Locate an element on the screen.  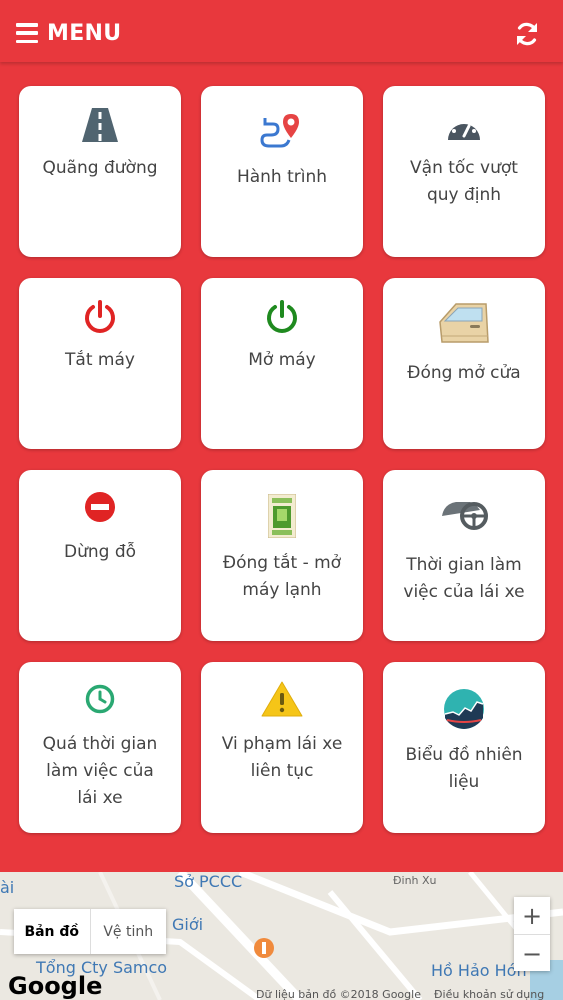
tile-label: Biểu đồ nhiên is located at coordinates (464, 755).